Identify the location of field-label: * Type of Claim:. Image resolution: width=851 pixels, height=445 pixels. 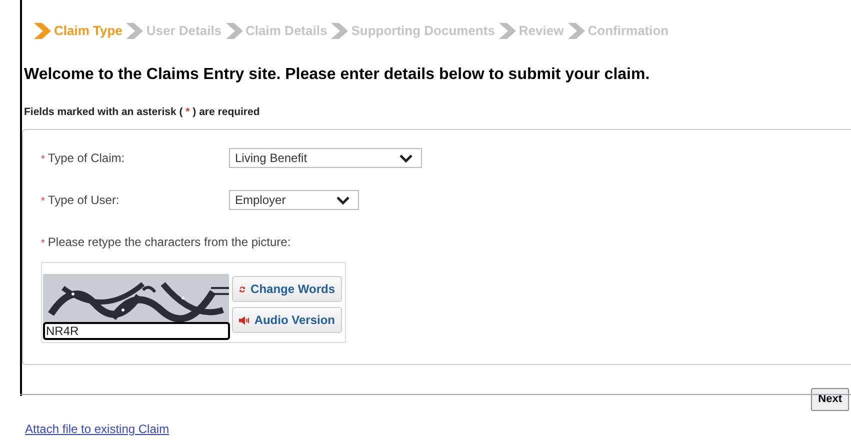
(83, 159).